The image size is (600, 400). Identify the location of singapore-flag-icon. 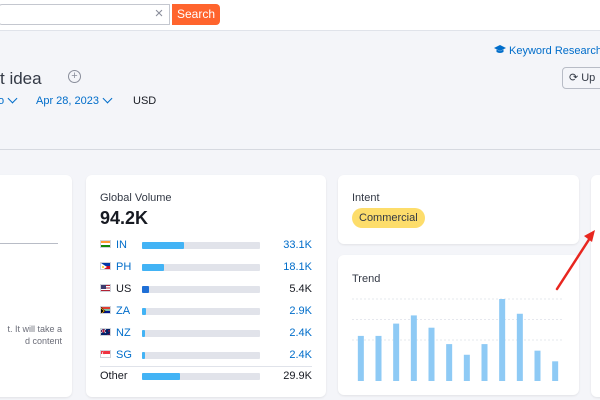
(105, 354).